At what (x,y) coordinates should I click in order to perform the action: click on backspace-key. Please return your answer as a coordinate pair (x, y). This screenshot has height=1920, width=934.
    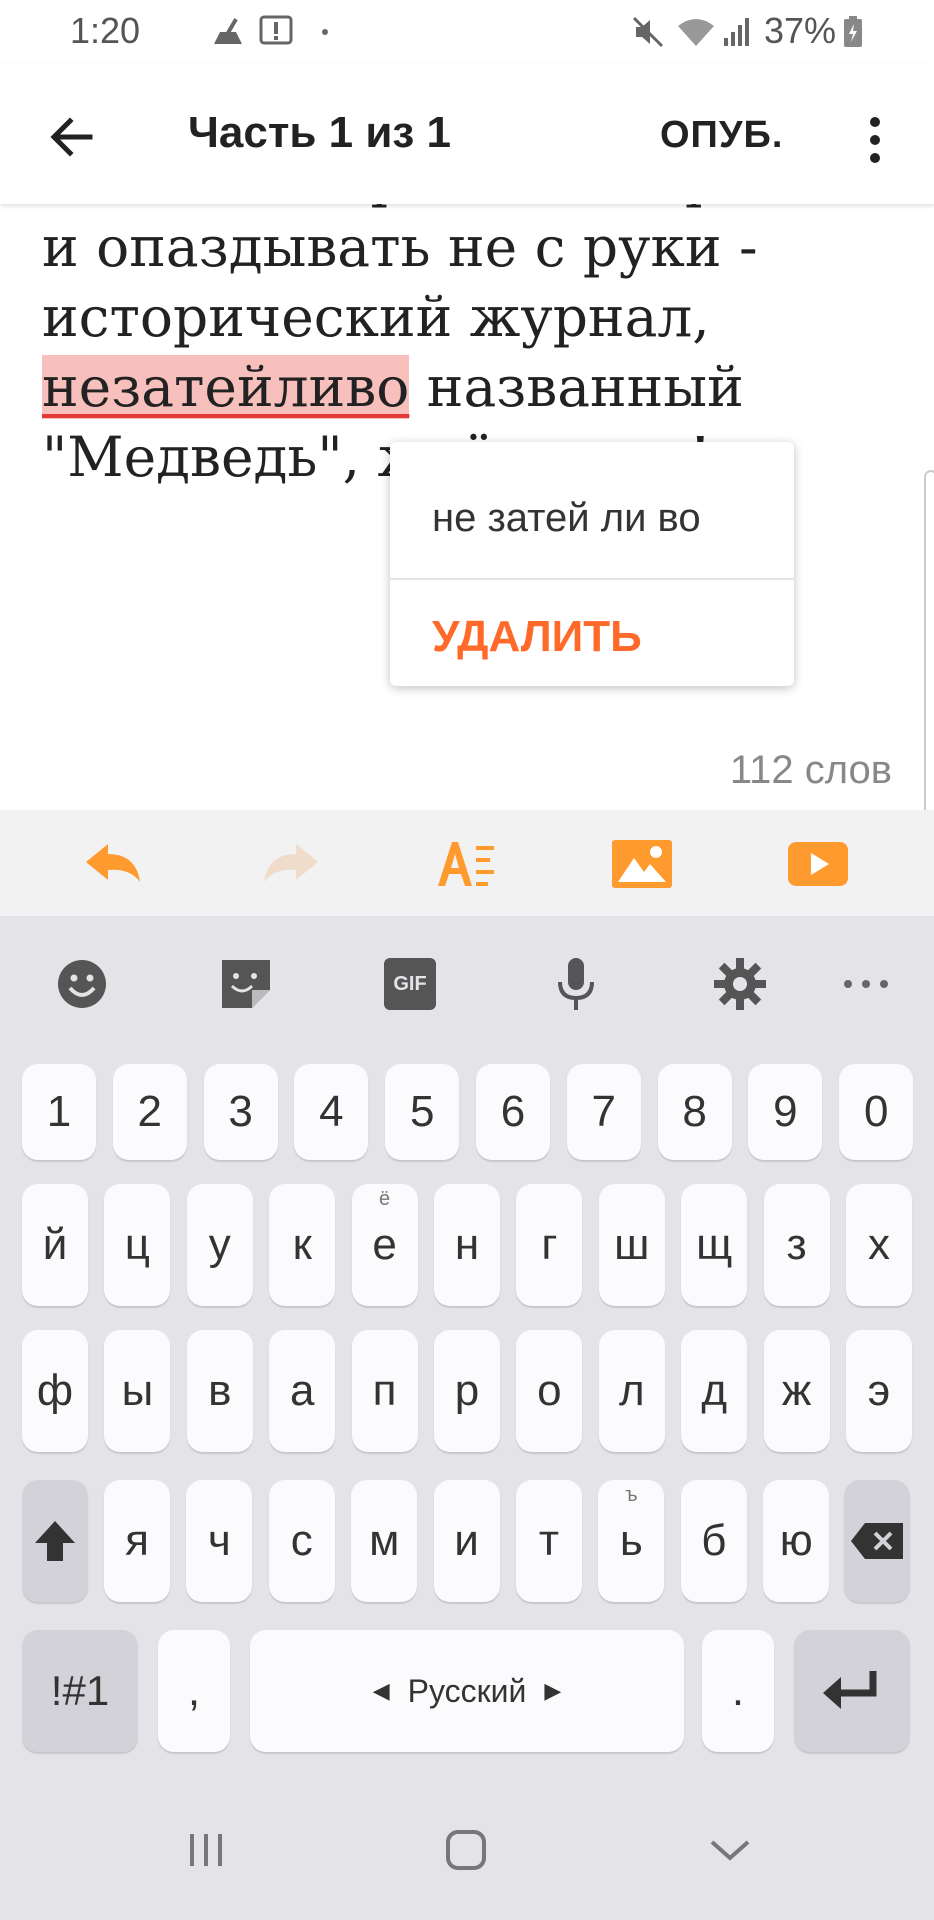
    Looking at the image, I should click on (877, 1541).